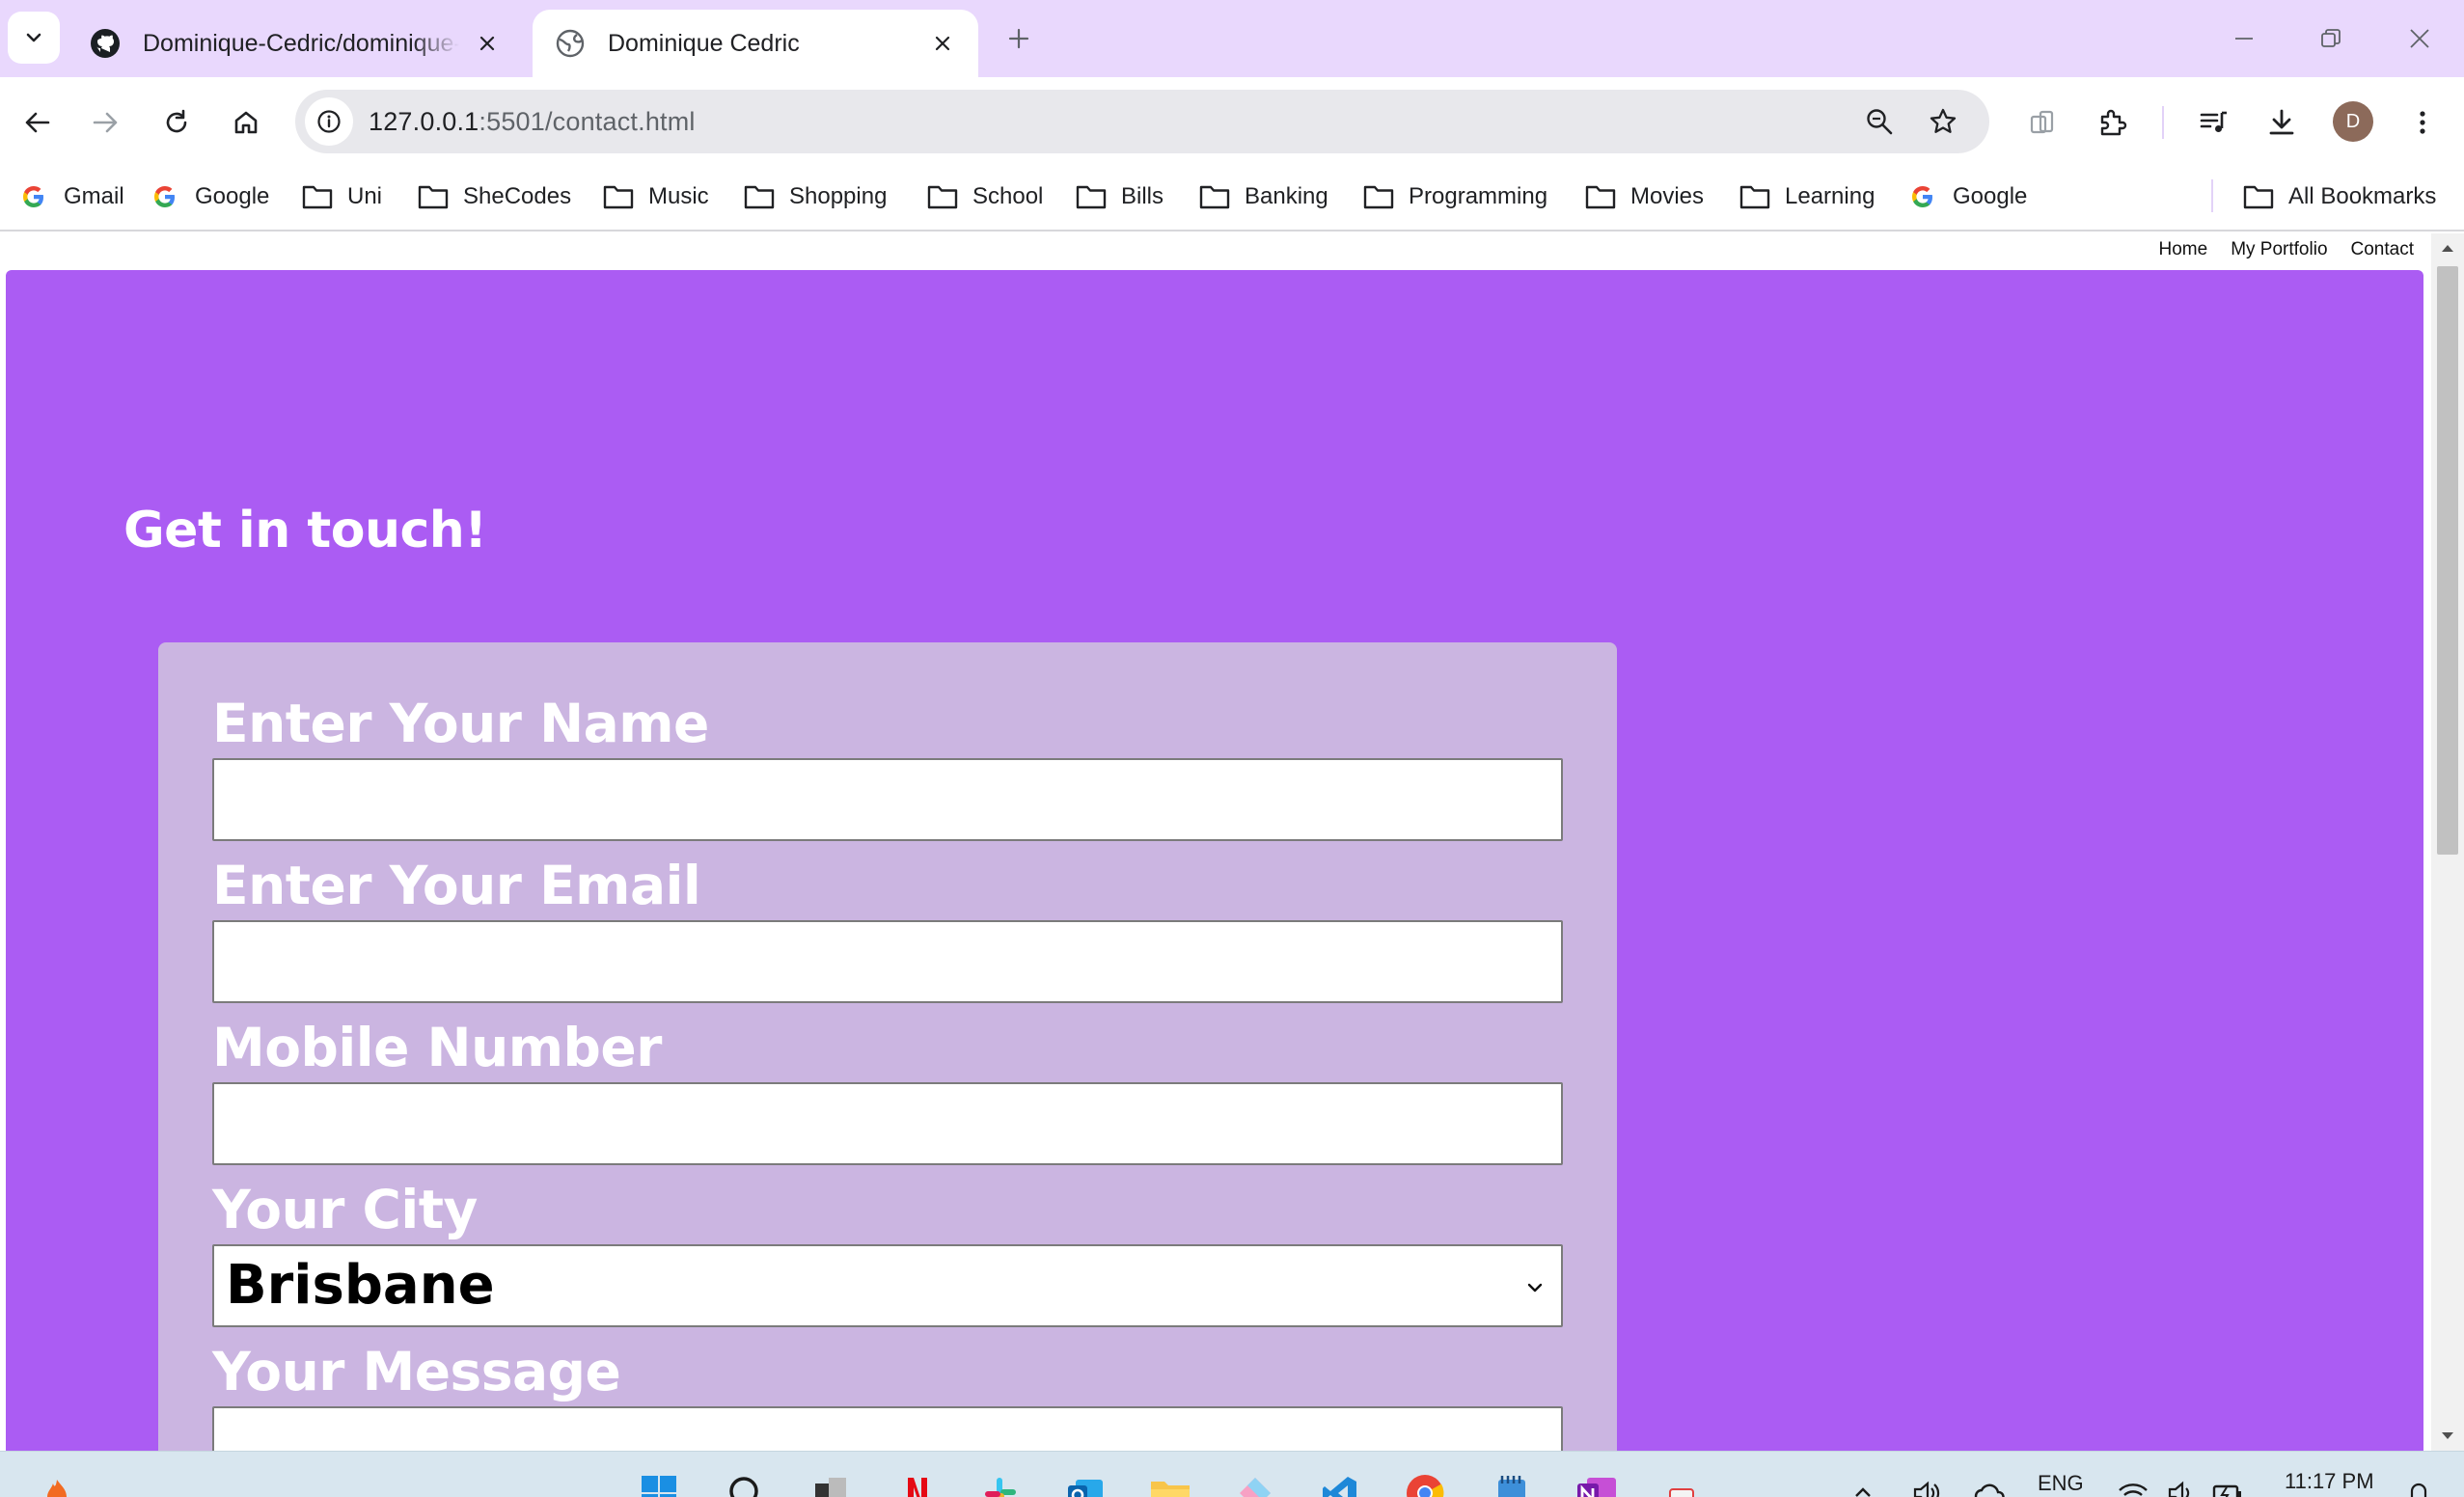 This screenshot has height=1497, width=2464. Describe the element at coordinates (1018, 38) in the screenshot. I see `new-tab-button` at that location.